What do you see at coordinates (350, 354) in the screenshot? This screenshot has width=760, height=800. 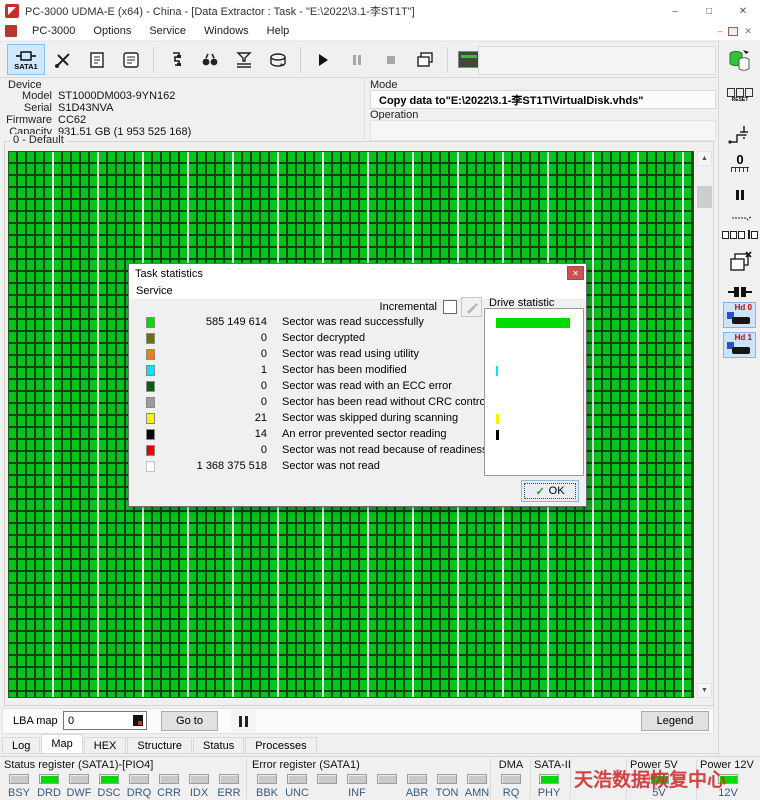 I see `stat-label: Sector was read using utility` at bounding box center [350, 354].